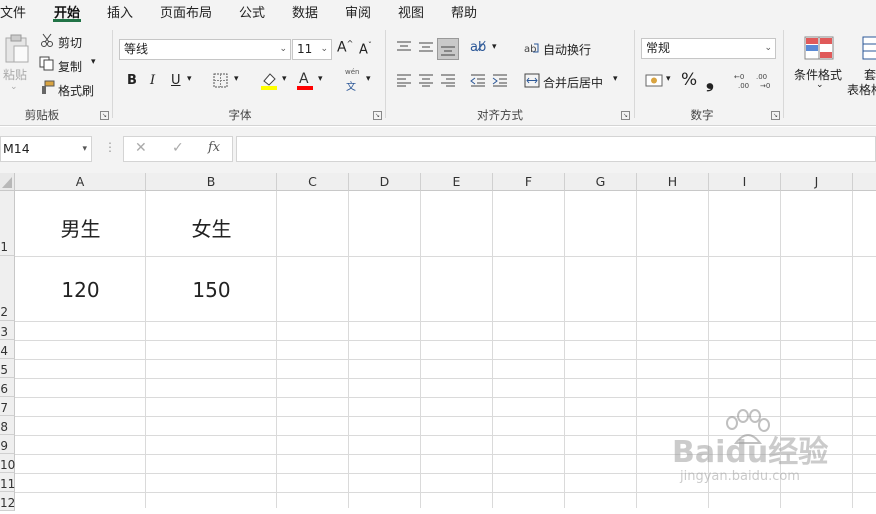 This screenshot has width=876, height=514. I want to click on decrease-decimal-icon: .00 →0, so click(765, 80).